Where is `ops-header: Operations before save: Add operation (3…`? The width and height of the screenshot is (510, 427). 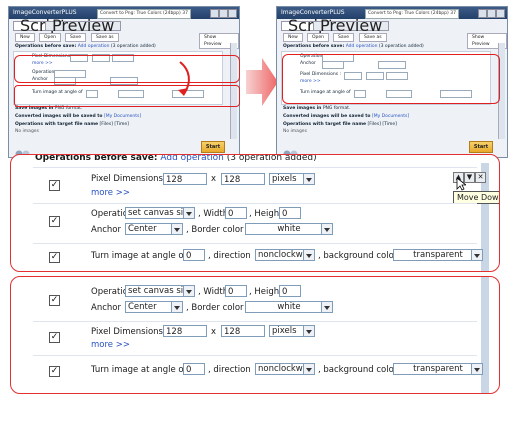 ops-header: Operations before save: Add operation (3… is located at coordinates (85, 46).